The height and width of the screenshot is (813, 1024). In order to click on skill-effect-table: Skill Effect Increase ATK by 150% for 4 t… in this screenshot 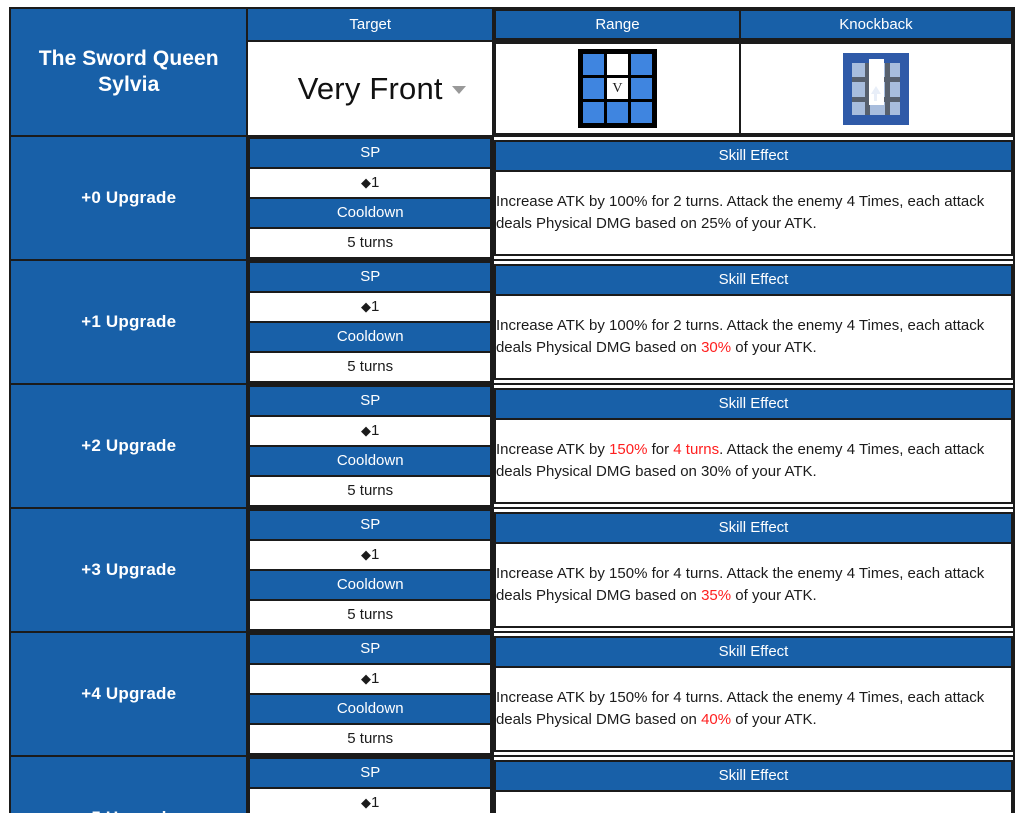, I will do `click(753, 446)`.